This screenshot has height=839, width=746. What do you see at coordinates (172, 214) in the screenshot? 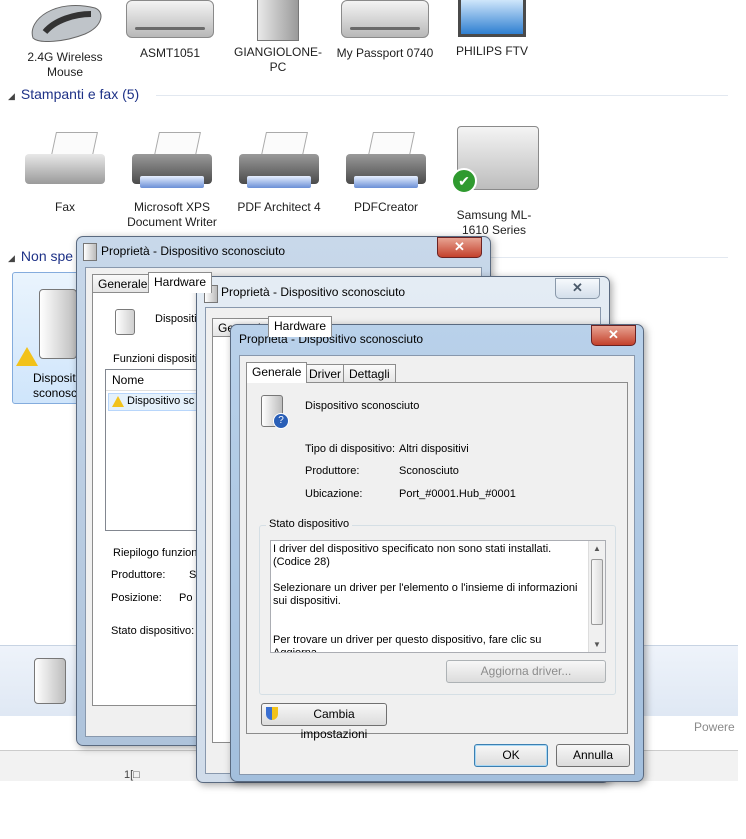
I see `device-label: Microsoft XPS Document Writer` at bounding box center [172, 214].